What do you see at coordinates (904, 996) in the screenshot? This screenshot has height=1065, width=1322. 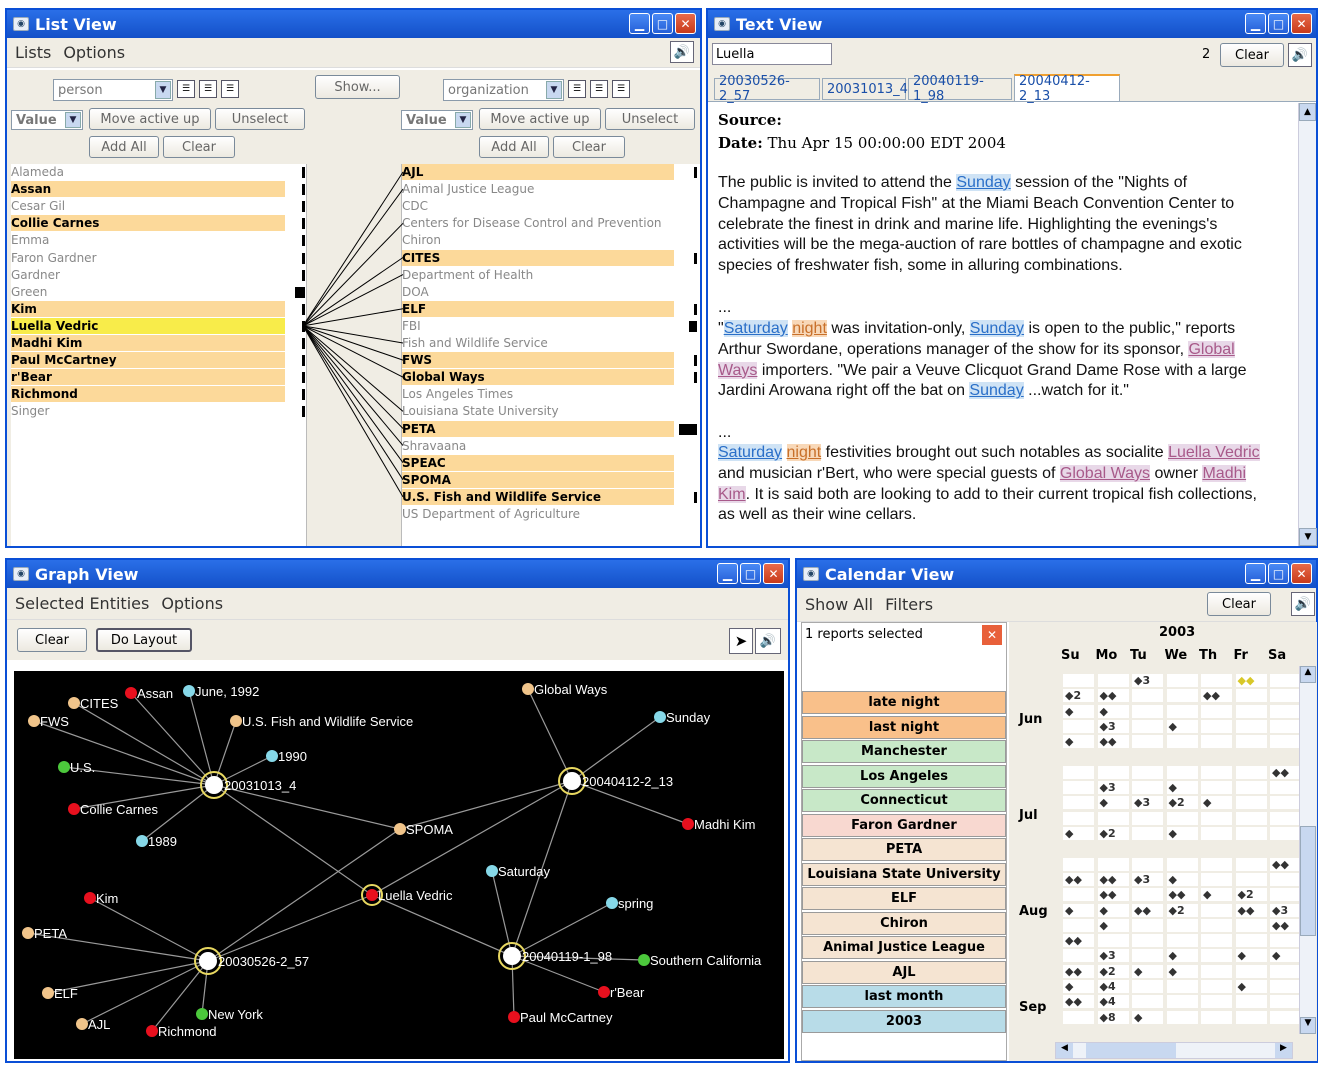 I see `filter-item: last month` at bounding box center [904, 996].